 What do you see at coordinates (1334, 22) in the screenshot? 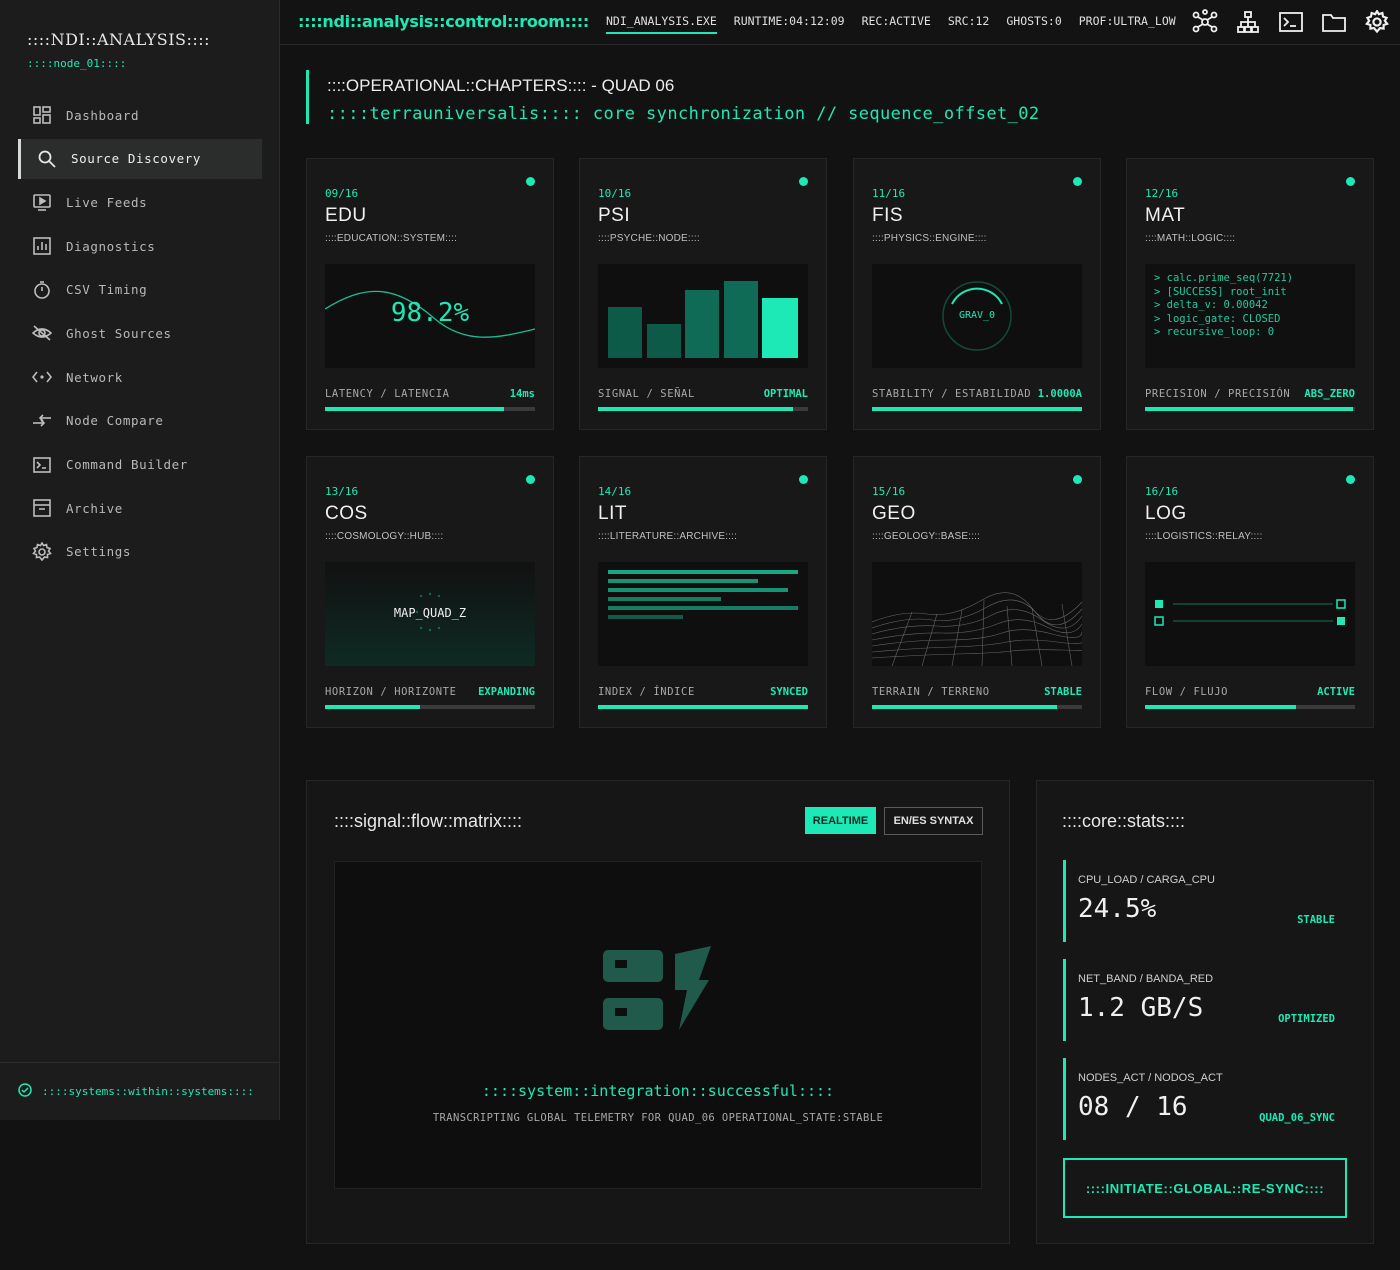
I see `folder-icon` at bounding box center [1334, 22].